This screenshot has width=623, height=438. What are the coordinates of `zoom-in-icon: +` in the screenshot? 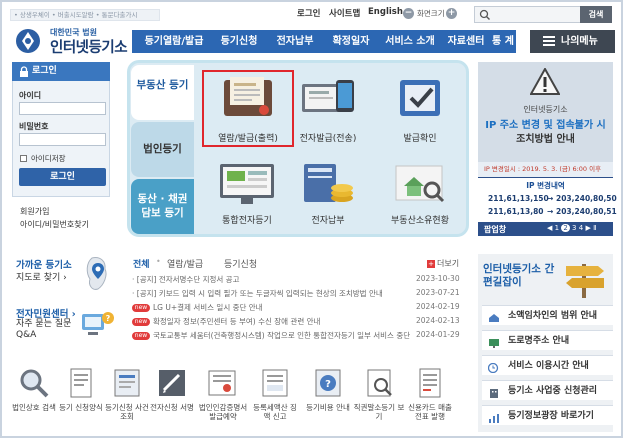 It's located at (451, 13).